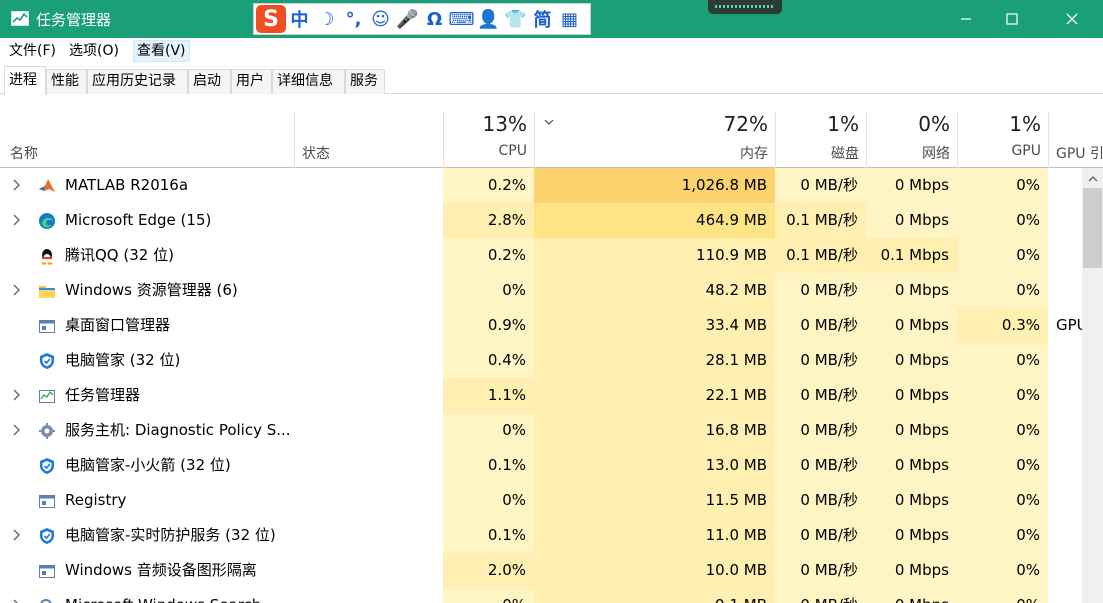 The image size is (1103, 603). What do you see at coordinates (365, 81) in the screenshot?
I see `tab-services: 服务` at bounding box center [365, 81].